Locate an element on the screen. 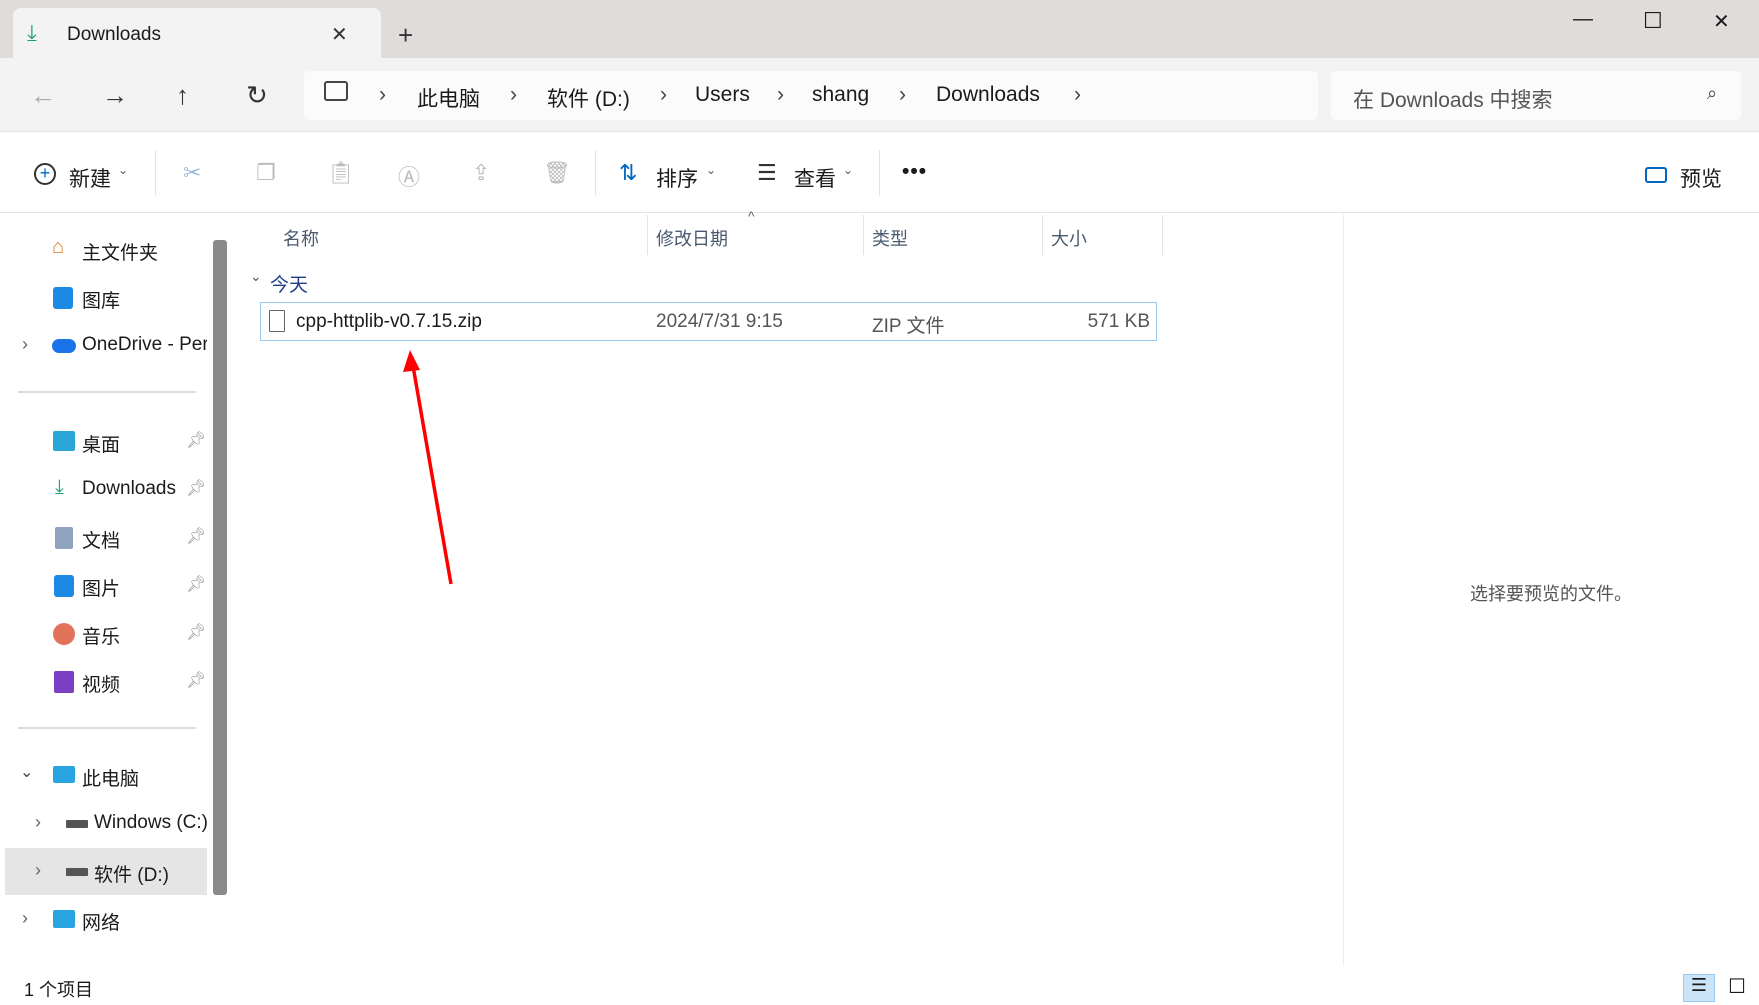 The image size is (1759, 1005). arrow-shaft is located at coordinates (432, 475).